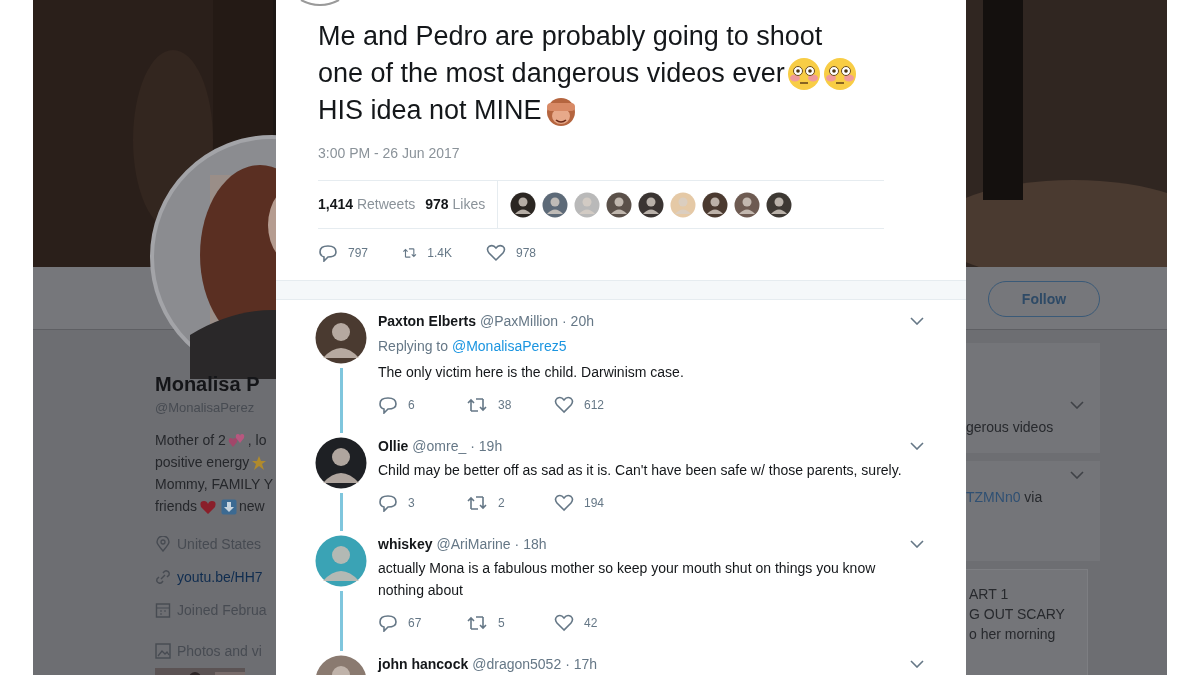 The image size is (1200, 675). What do you see at coordinates (627, 579) in the screenshot?
I see `reply-text: actually Mona is a fabulous mother so keep your mouth shut on things you know nothing about` at bounding box center [627, 579].